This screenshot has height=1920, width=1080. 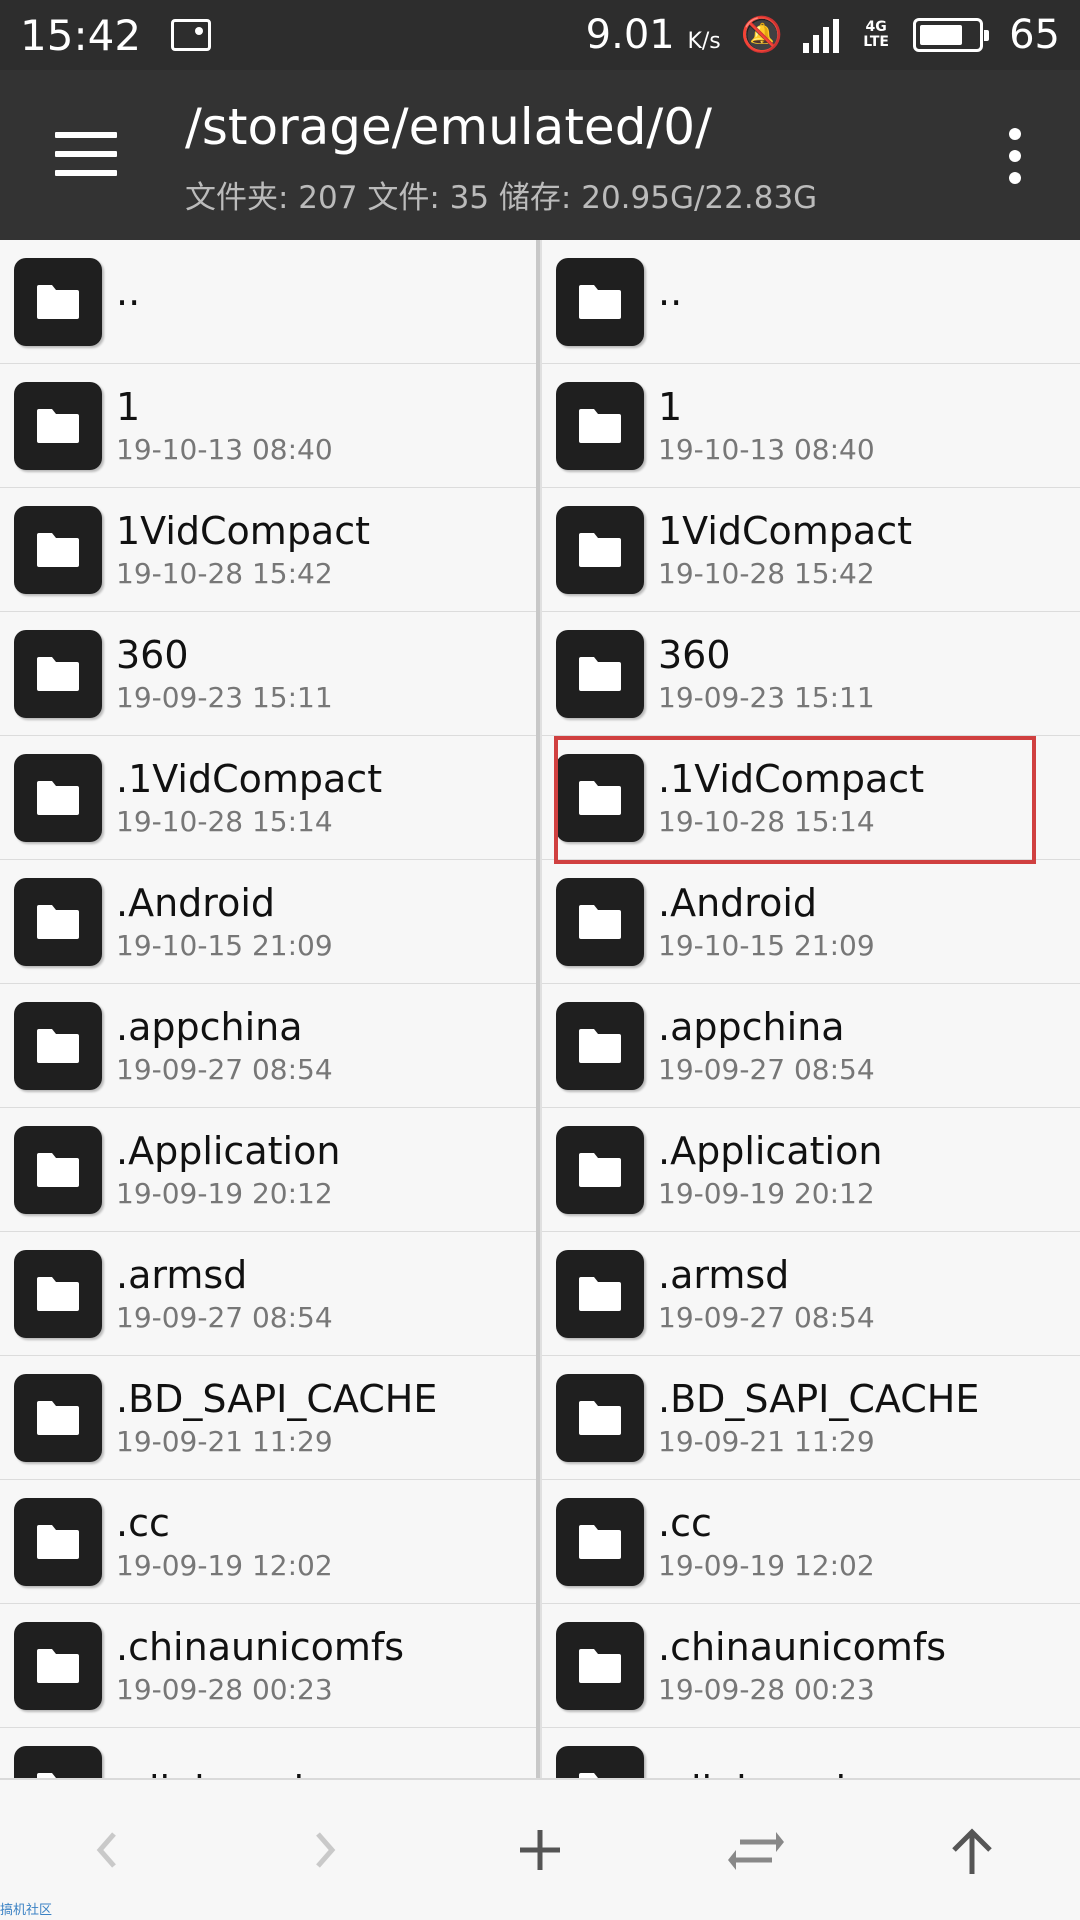 What do you see at coordinates (108, 1850) in the screenshot?
I see `back-button` at bounding box center [108, 1850].